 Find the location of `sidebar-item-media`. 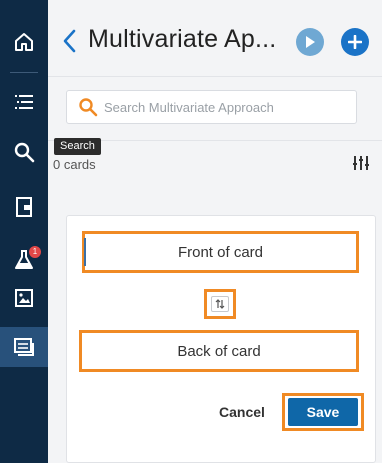

sidebar-item-media is located at coordinates (24, 298).